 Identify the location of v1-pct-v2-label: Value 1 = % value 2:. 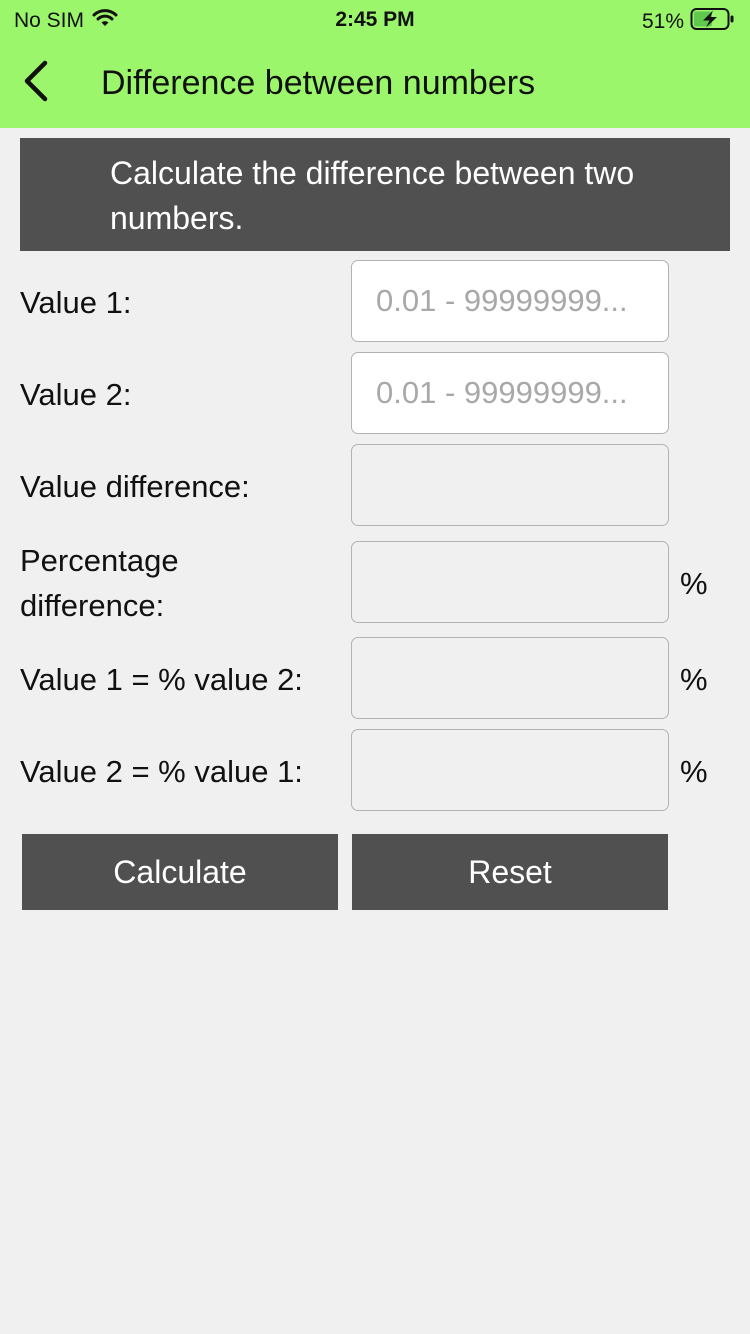
(161, 679).